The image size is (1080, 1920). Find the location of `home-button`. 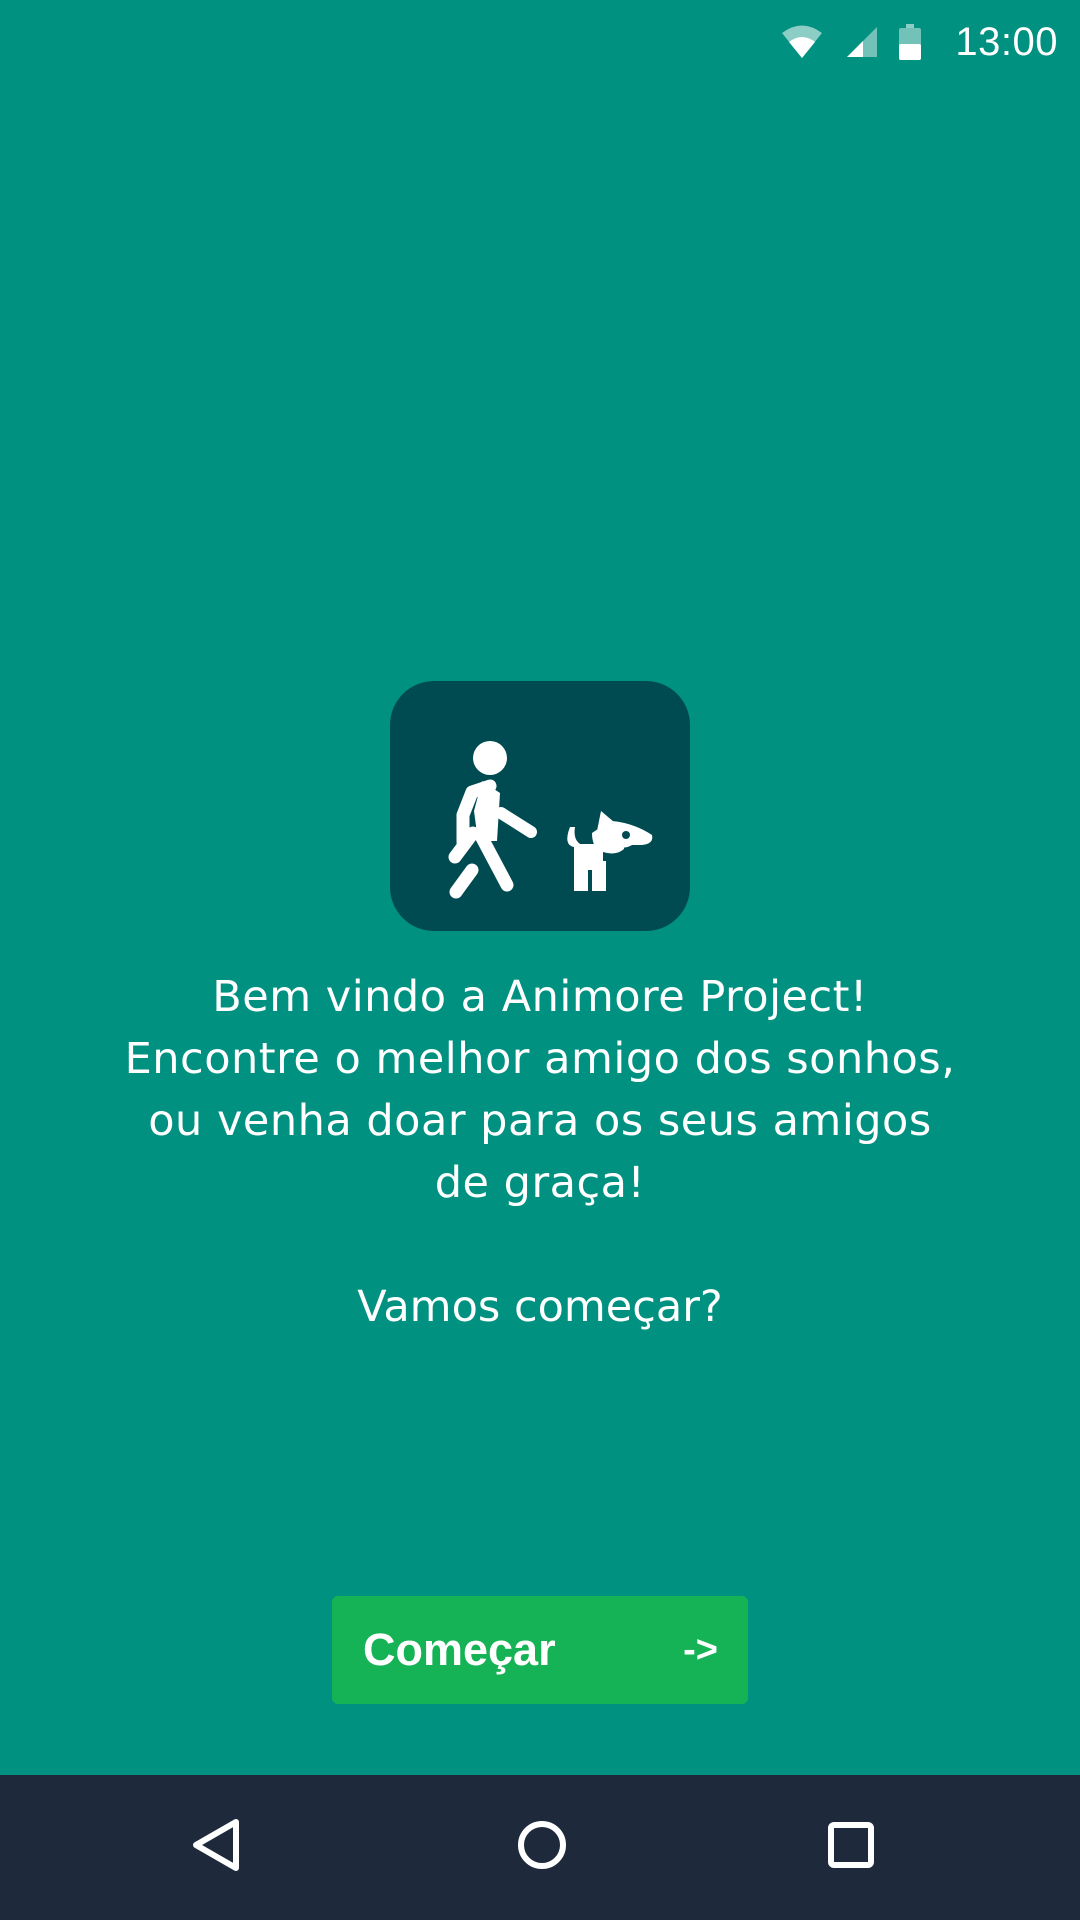

home-button is located at coordinates (542, 1845).